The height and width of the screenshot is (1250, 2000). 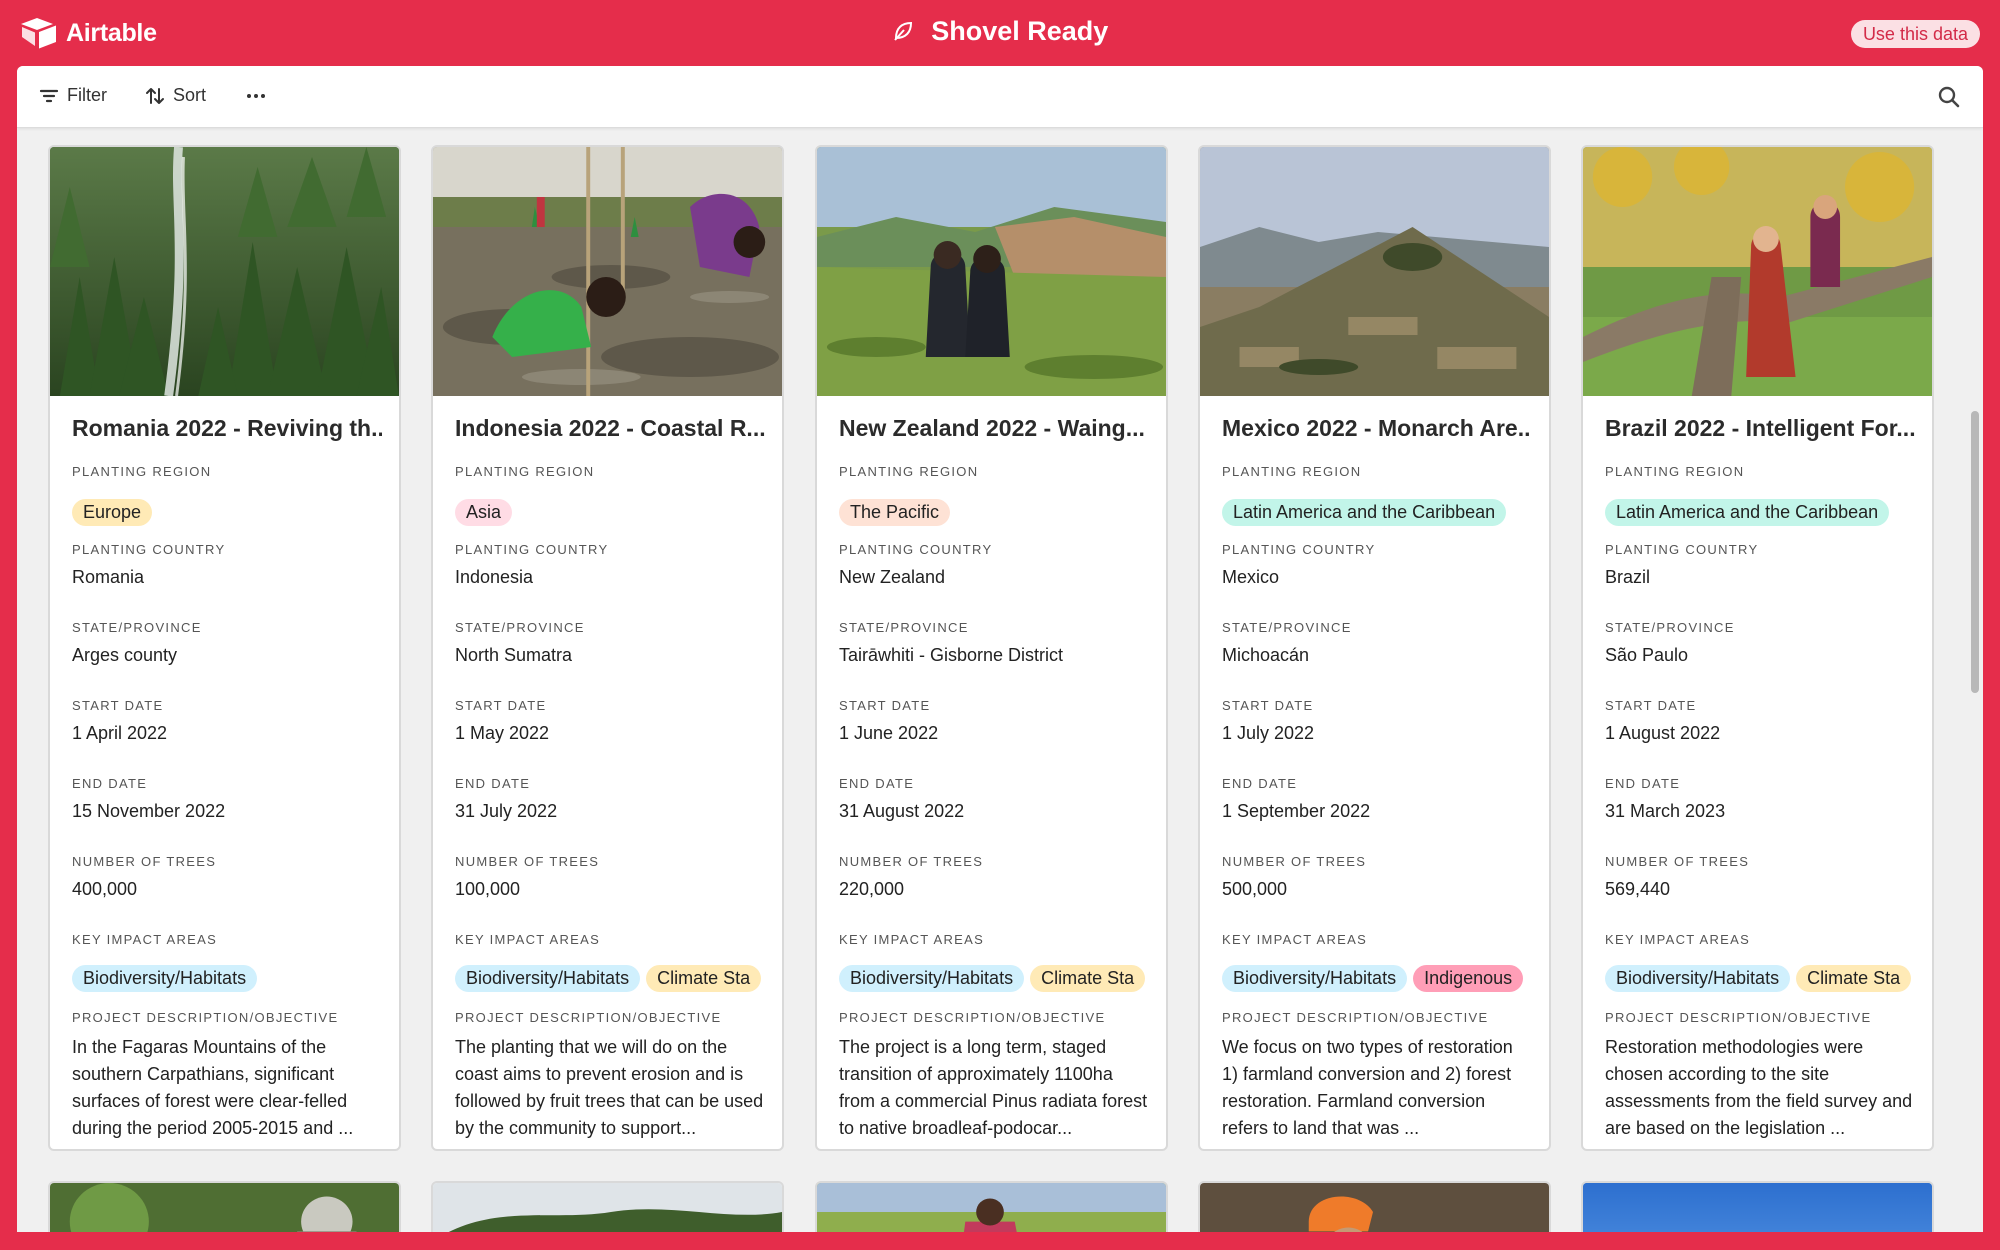 I want to click on base-title: Shovel Ready, so click(x=1000, y=31).